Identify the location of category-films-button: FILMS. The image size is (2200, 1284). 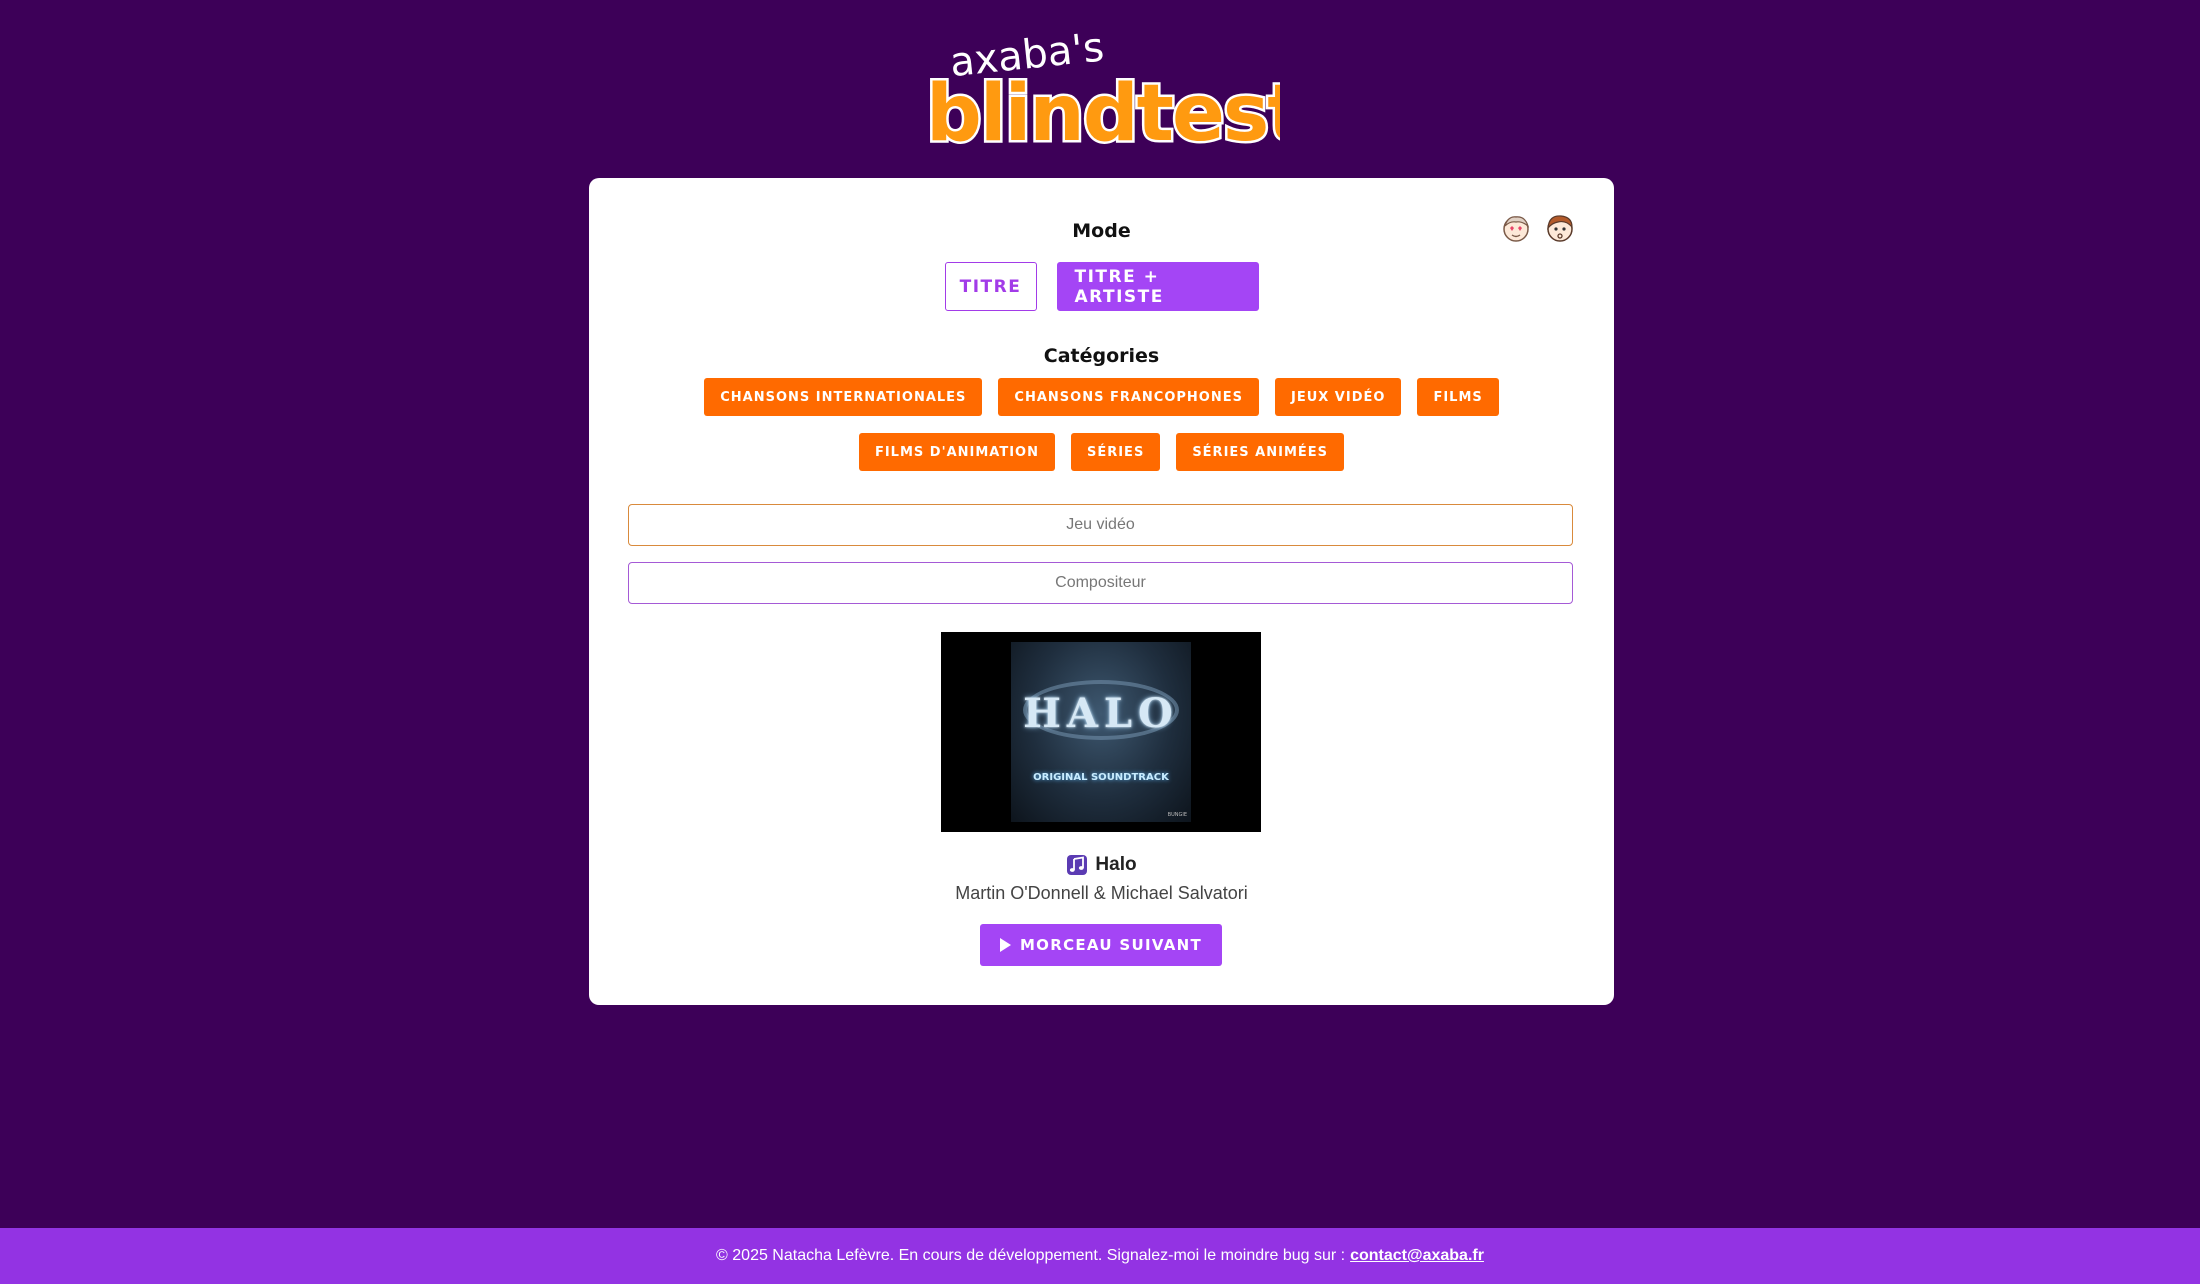
(1458, 397).